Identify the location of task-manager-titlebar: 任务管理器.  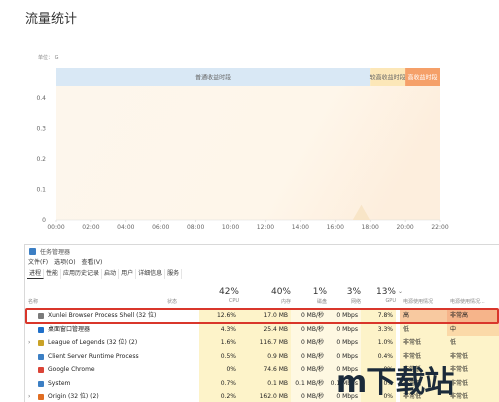
(262, 251).